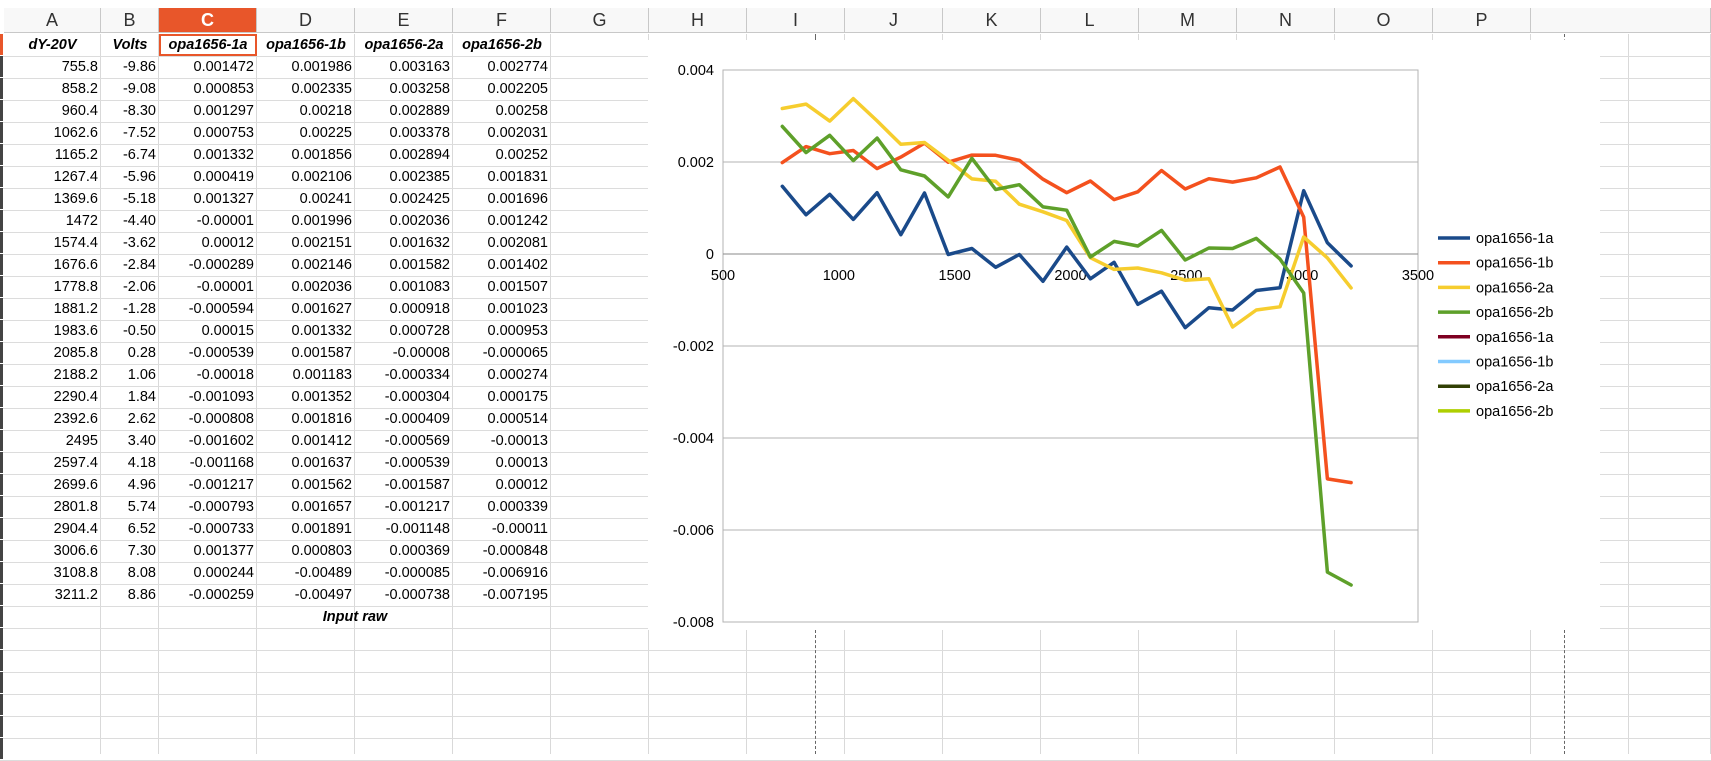  Describe the element at coordinates (52, 573) in the screenshot. I see `data-cell: 3108.8` at that location.